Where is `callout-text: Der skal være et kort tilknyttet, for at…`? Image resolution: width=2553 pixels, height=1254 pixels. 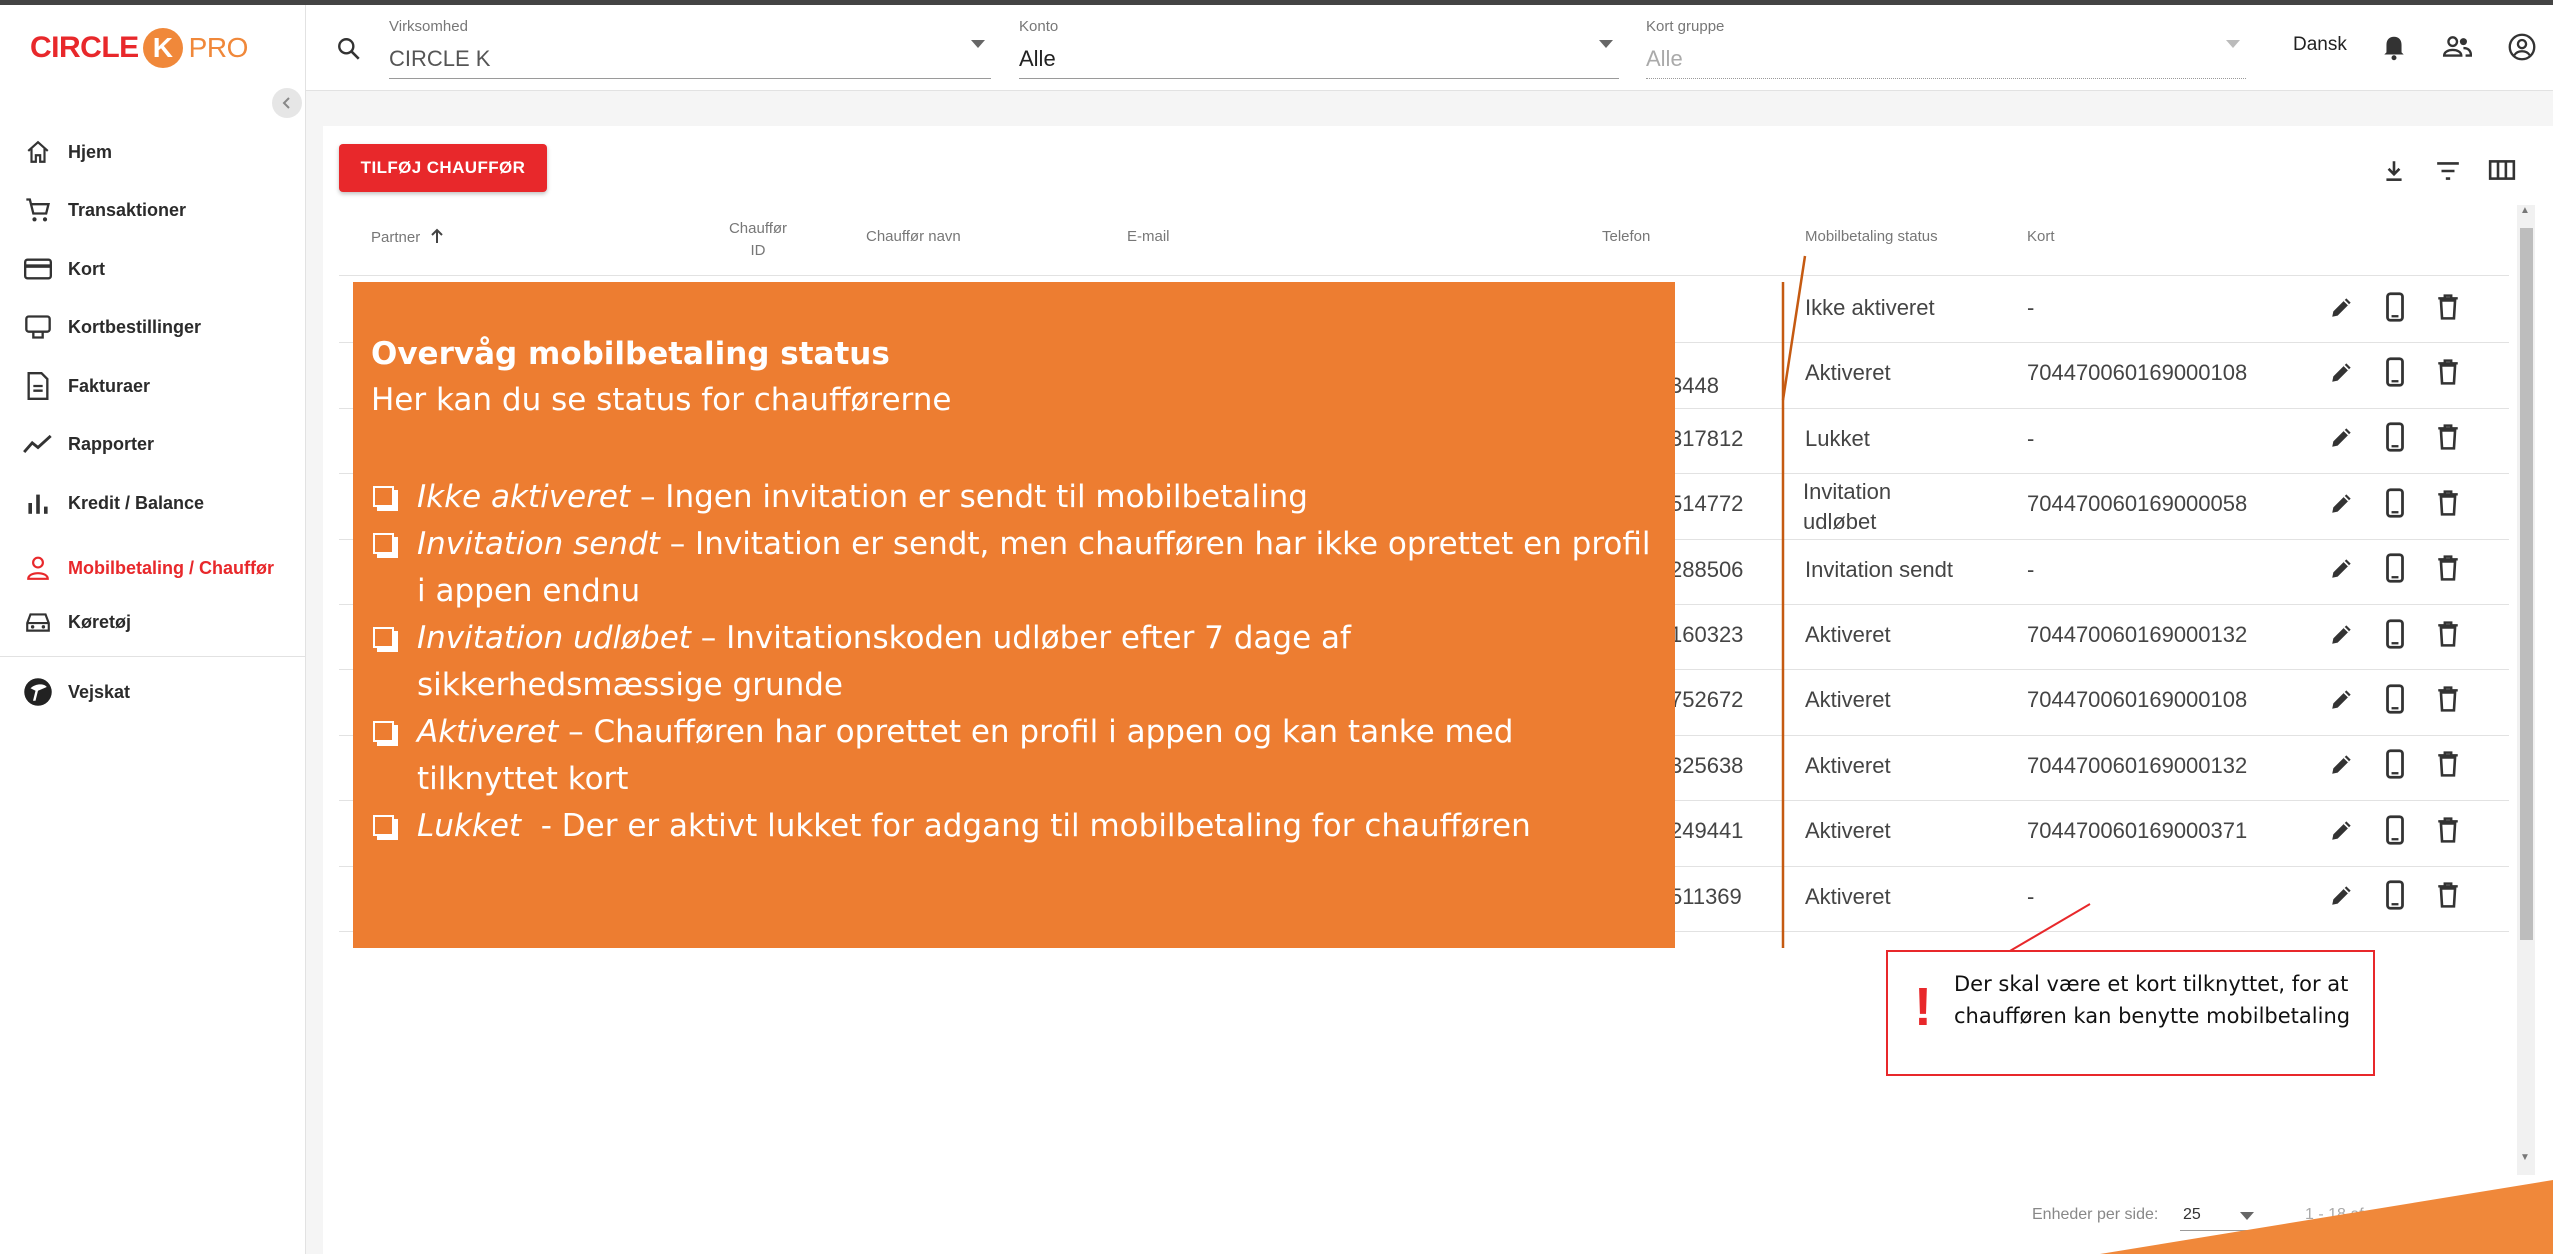 callout-text: Der skal være et kort tilknyttet, for at… is located at coordinates (2152, 1000).